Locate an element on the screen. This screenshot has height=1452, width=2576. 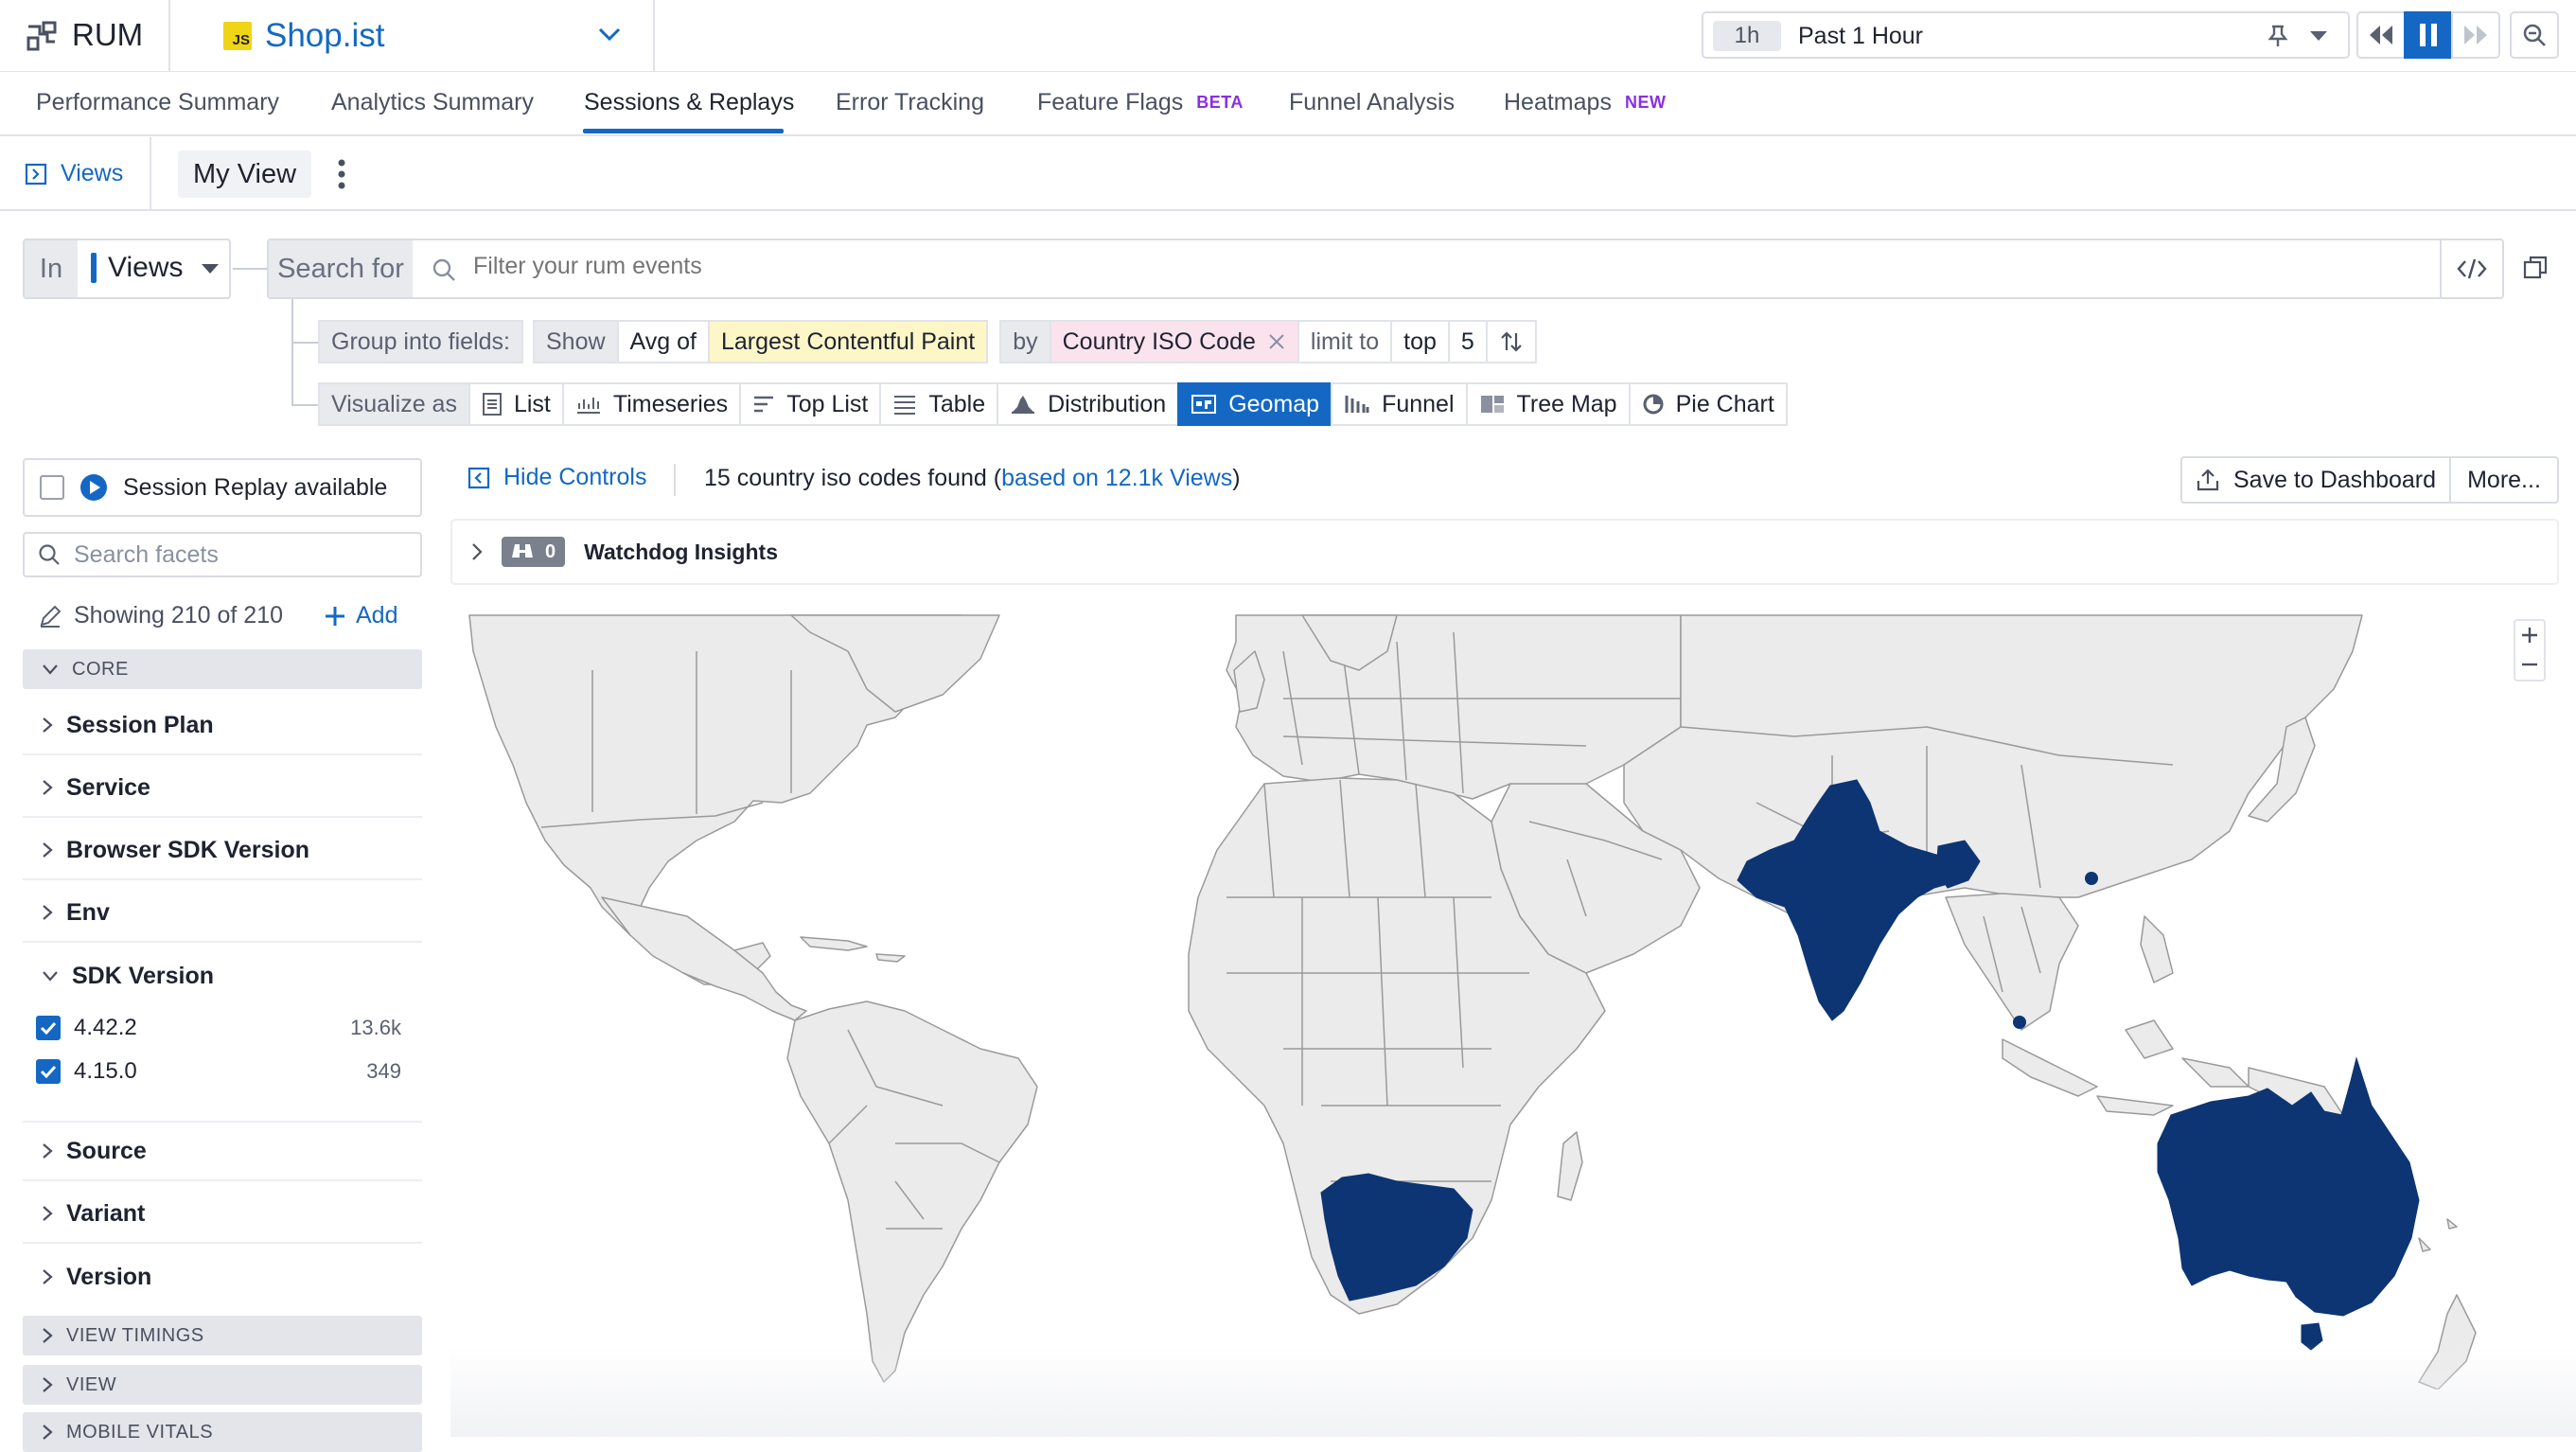
viz-treemap-button: Tree Map is located at coordinates (1548, 404).